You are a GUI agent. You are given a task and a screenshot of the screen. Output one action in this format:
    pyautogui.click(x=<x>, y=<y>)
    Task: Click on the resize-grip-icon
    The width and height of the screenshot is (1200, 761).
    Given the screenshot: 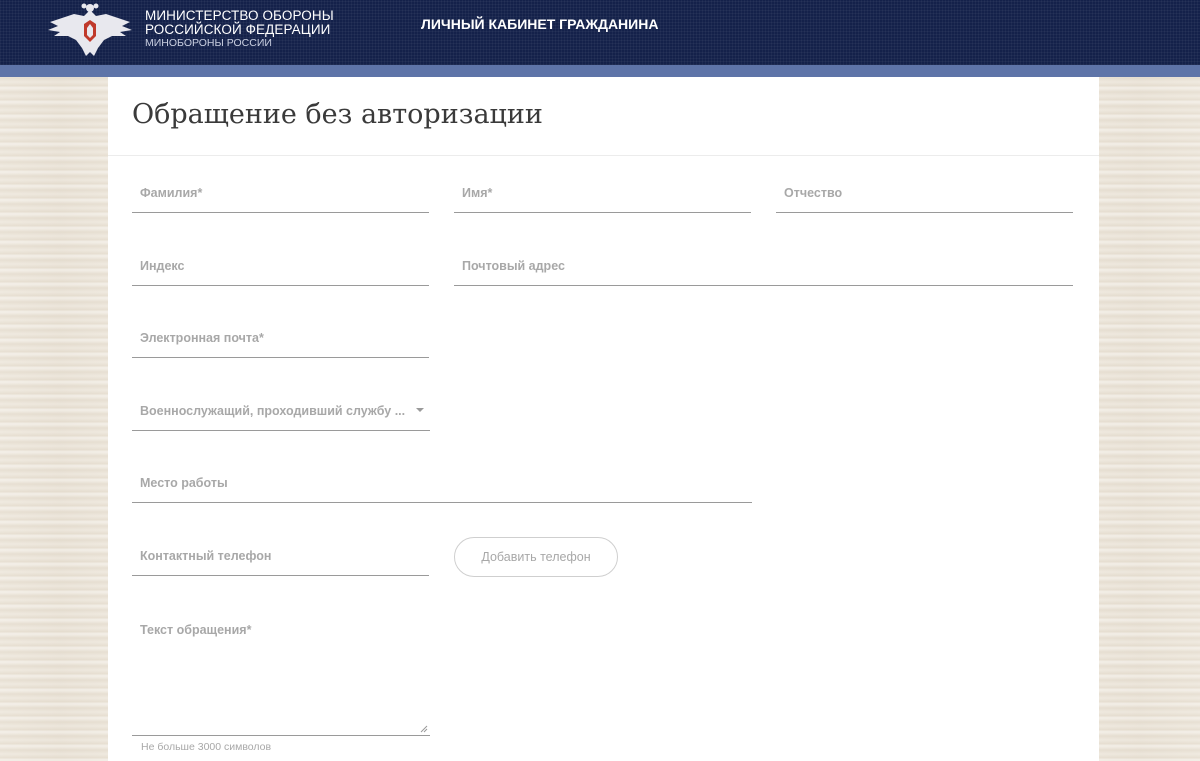 What is the action you would take?
    pyautogui.click(x=424, y=729)
    